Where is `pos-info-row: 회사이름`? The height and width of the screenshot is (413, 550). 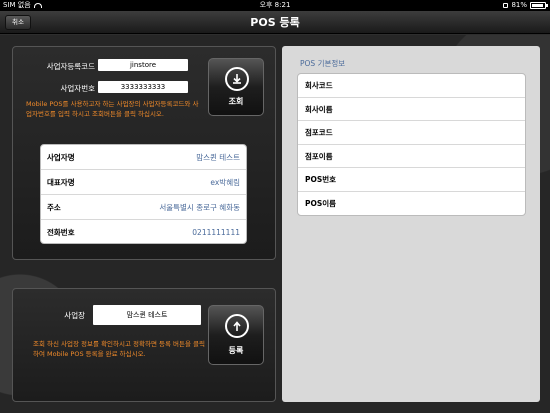 pos-info-row: 회사이름 is located at coordinates (411, 109).